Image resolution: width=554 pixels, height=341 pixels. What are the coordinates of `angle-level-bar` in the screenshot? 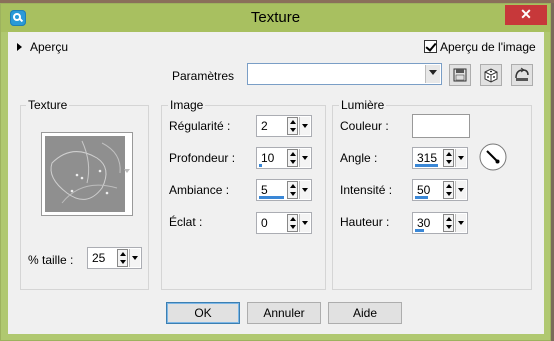 It's located at (426, 165).